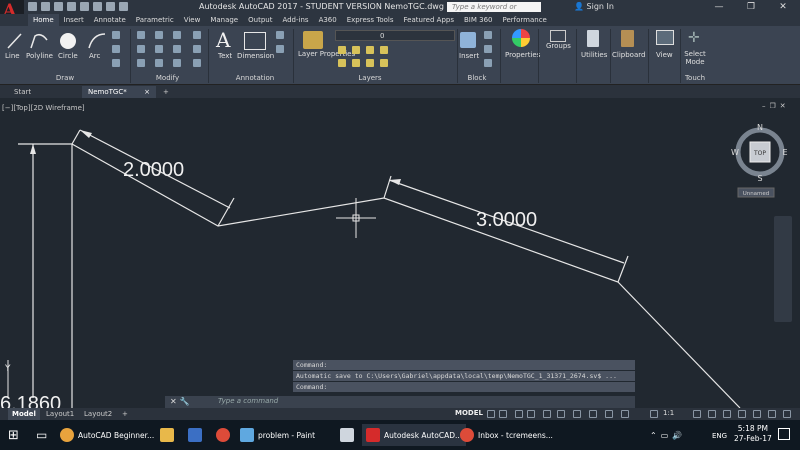 The width and height of the screenshot is (800, 450). What do you see at coordinates (522, 55) in the screenshot?
I see `properties-button: Properties` at bounding box center [522, 55].